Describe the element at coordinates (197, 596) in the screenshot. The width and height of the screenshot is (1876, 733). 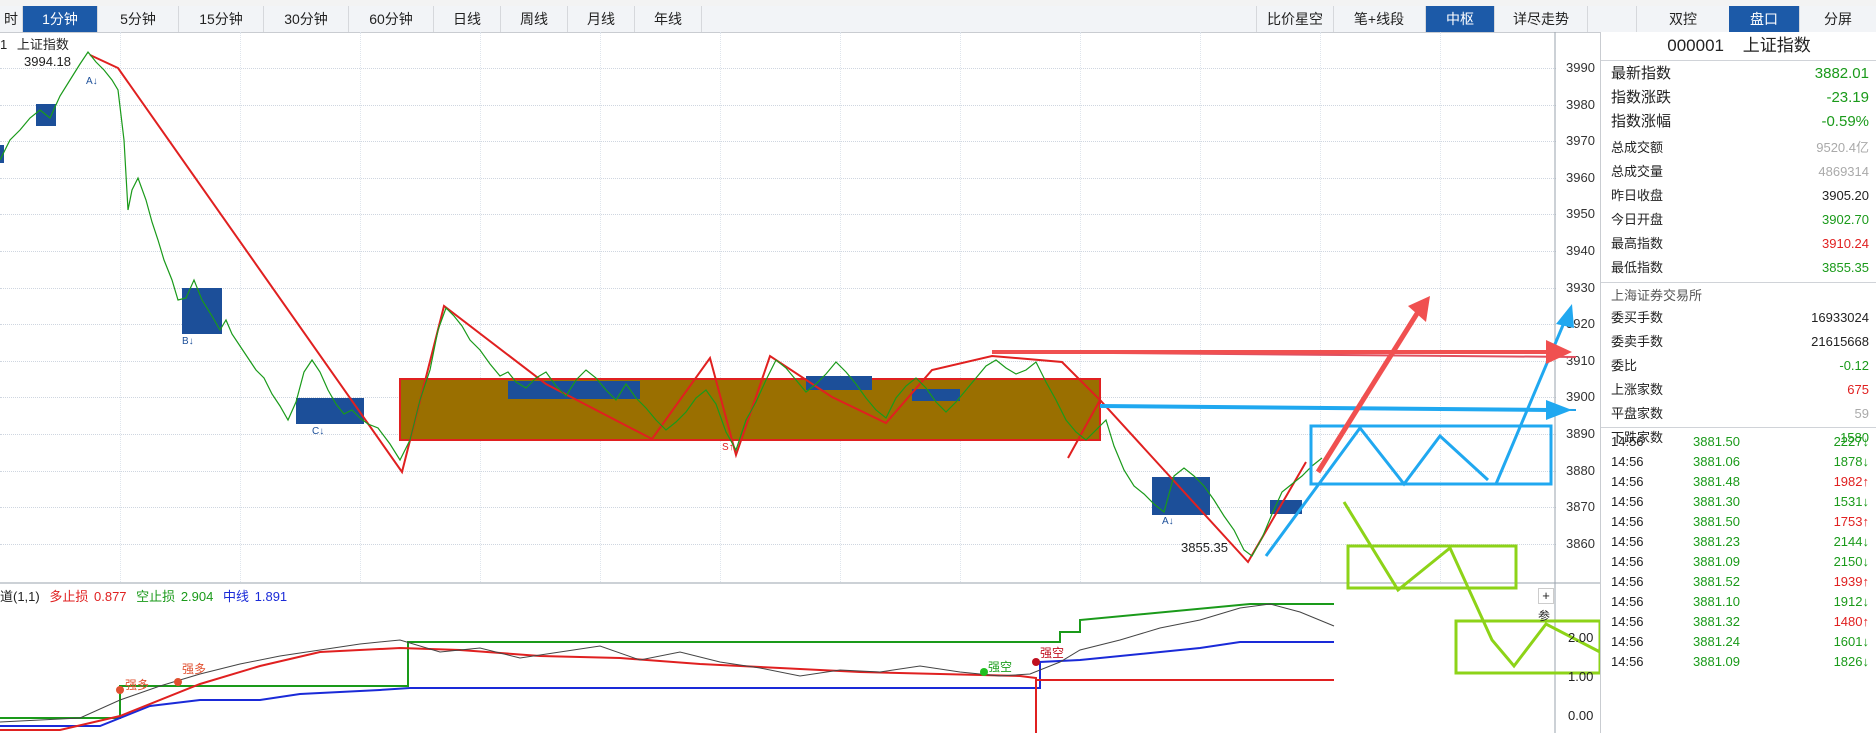
I see `short-stop-value: 2.904` at that location.